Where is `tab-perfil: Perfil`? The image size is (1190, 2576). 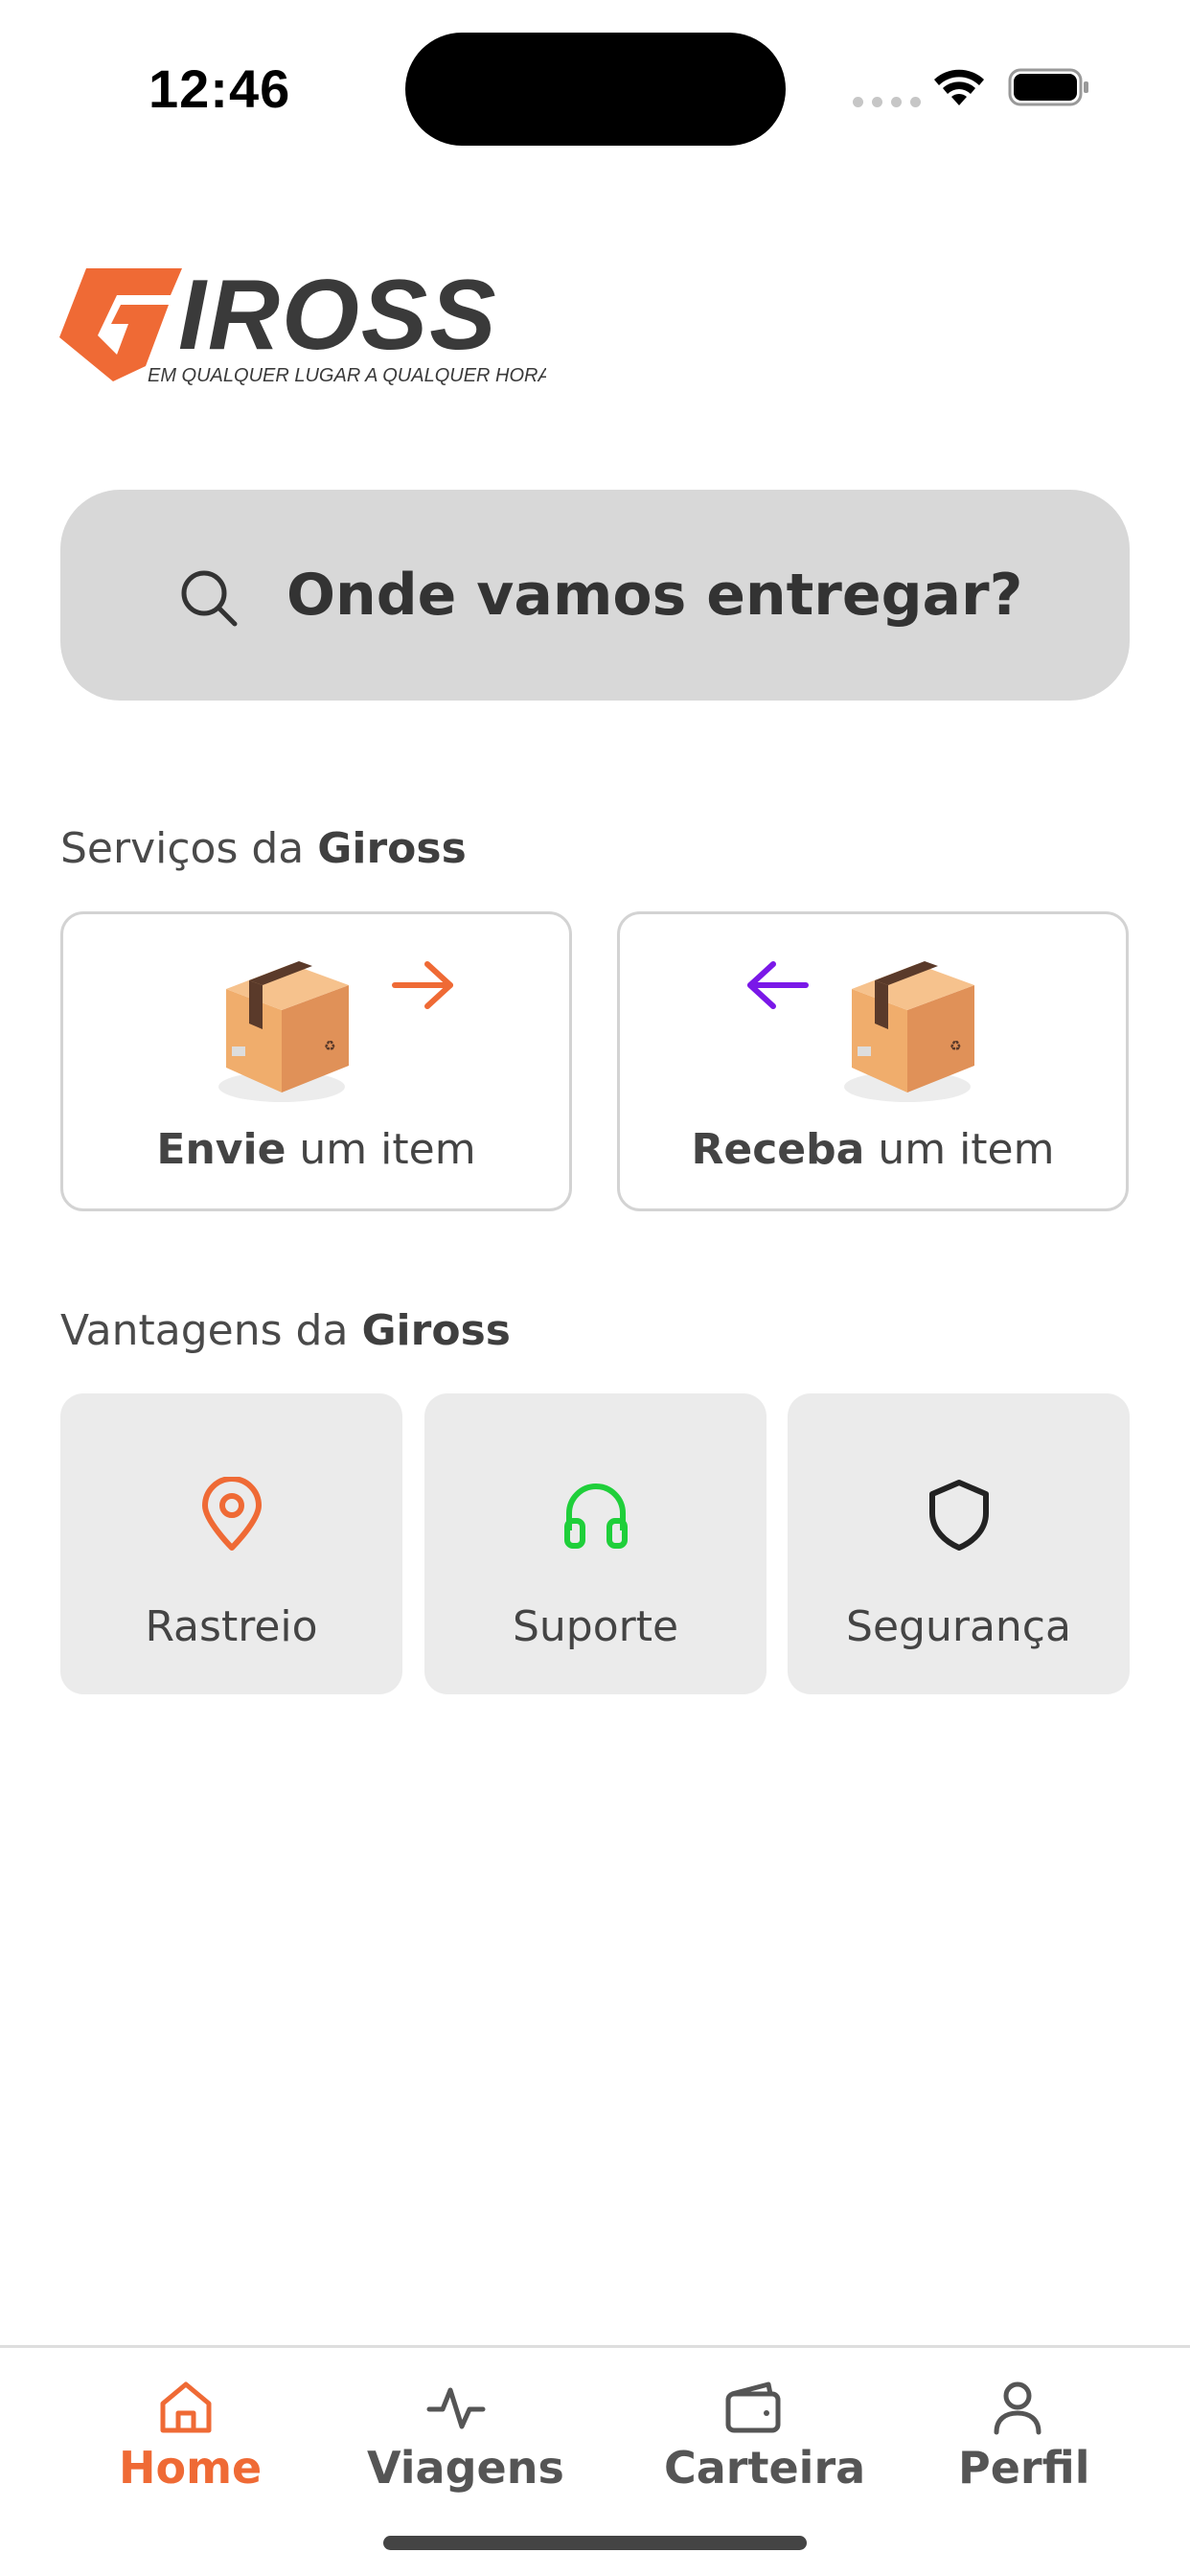 tab-perfil: Perfil is located at coordinates (1024, 2435).